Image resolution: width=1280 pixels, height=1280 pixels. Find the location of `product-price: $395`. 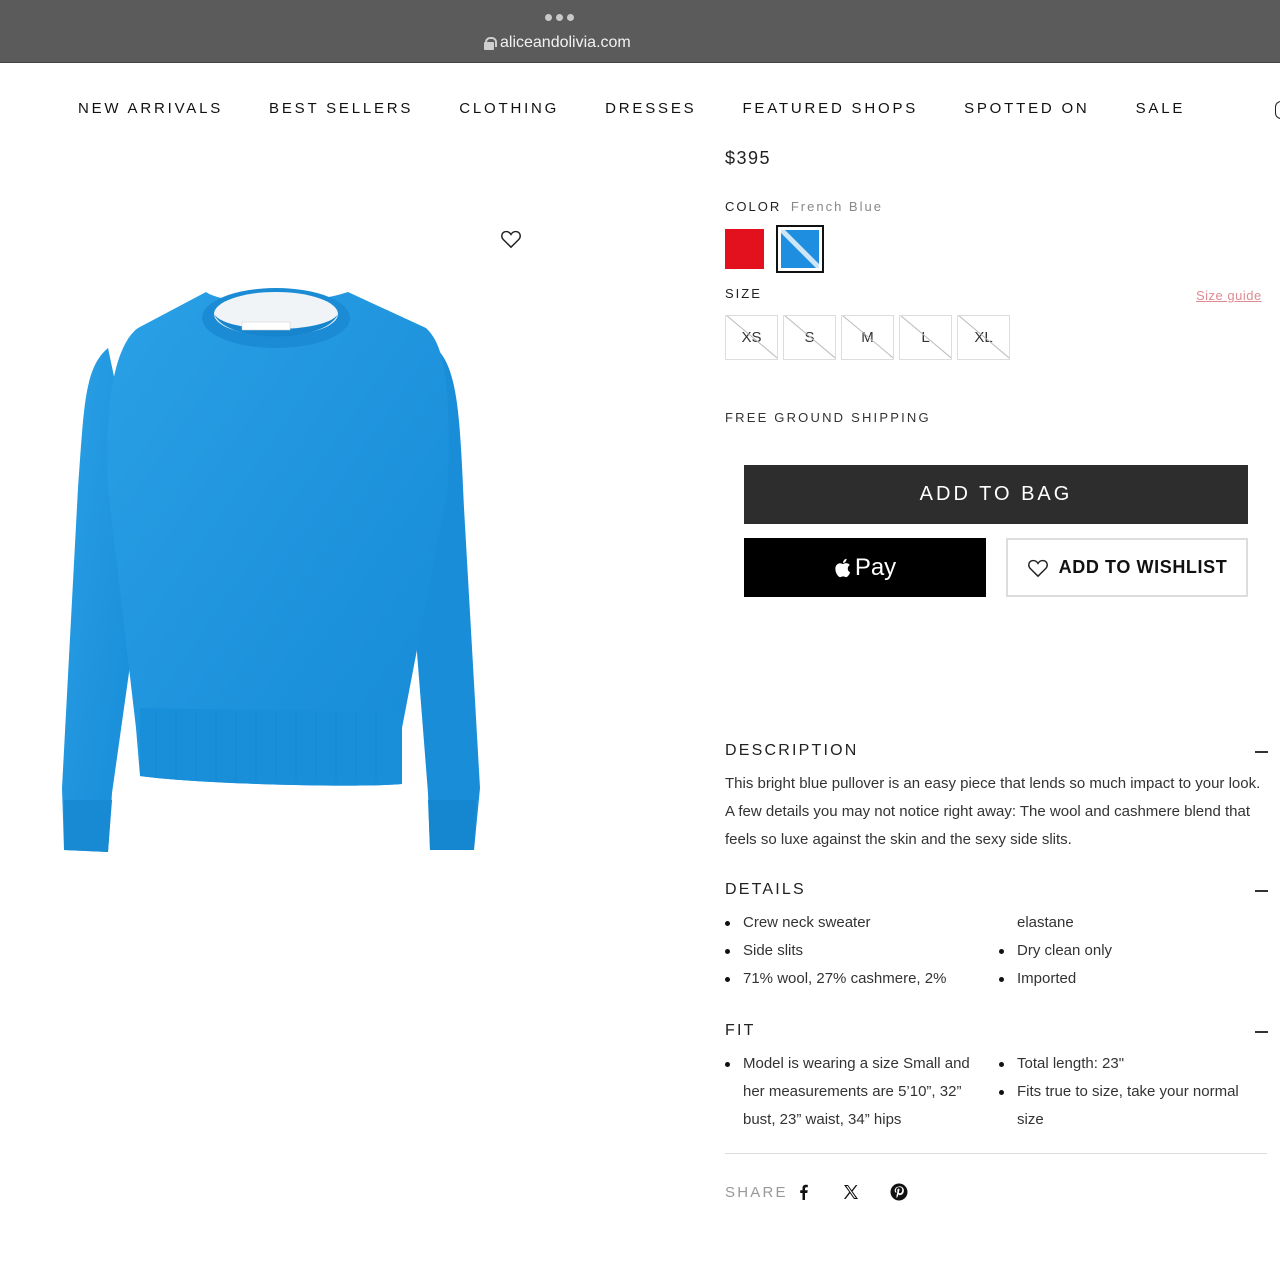

product-price: $395 is located at coordinates (748, 158).